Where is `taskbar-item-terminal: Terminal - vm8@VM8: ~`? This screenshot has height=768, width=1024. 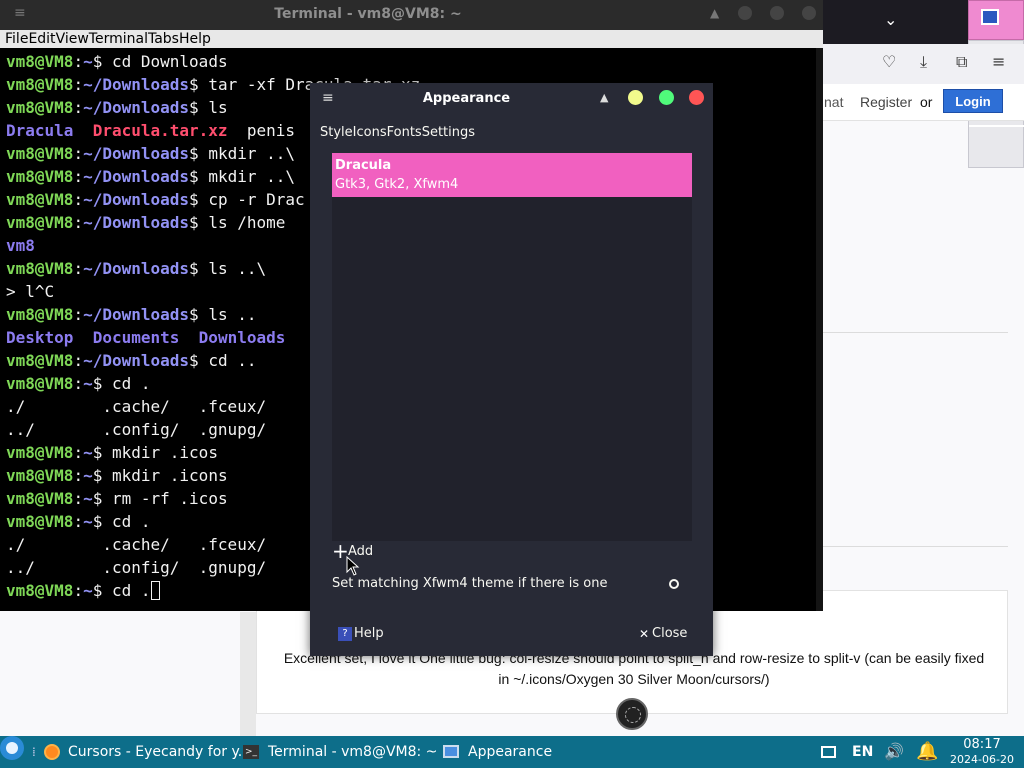 taskbar-item-terminal: Terminal - vm8@VM8: ~ is located at coordinates (352, 752).